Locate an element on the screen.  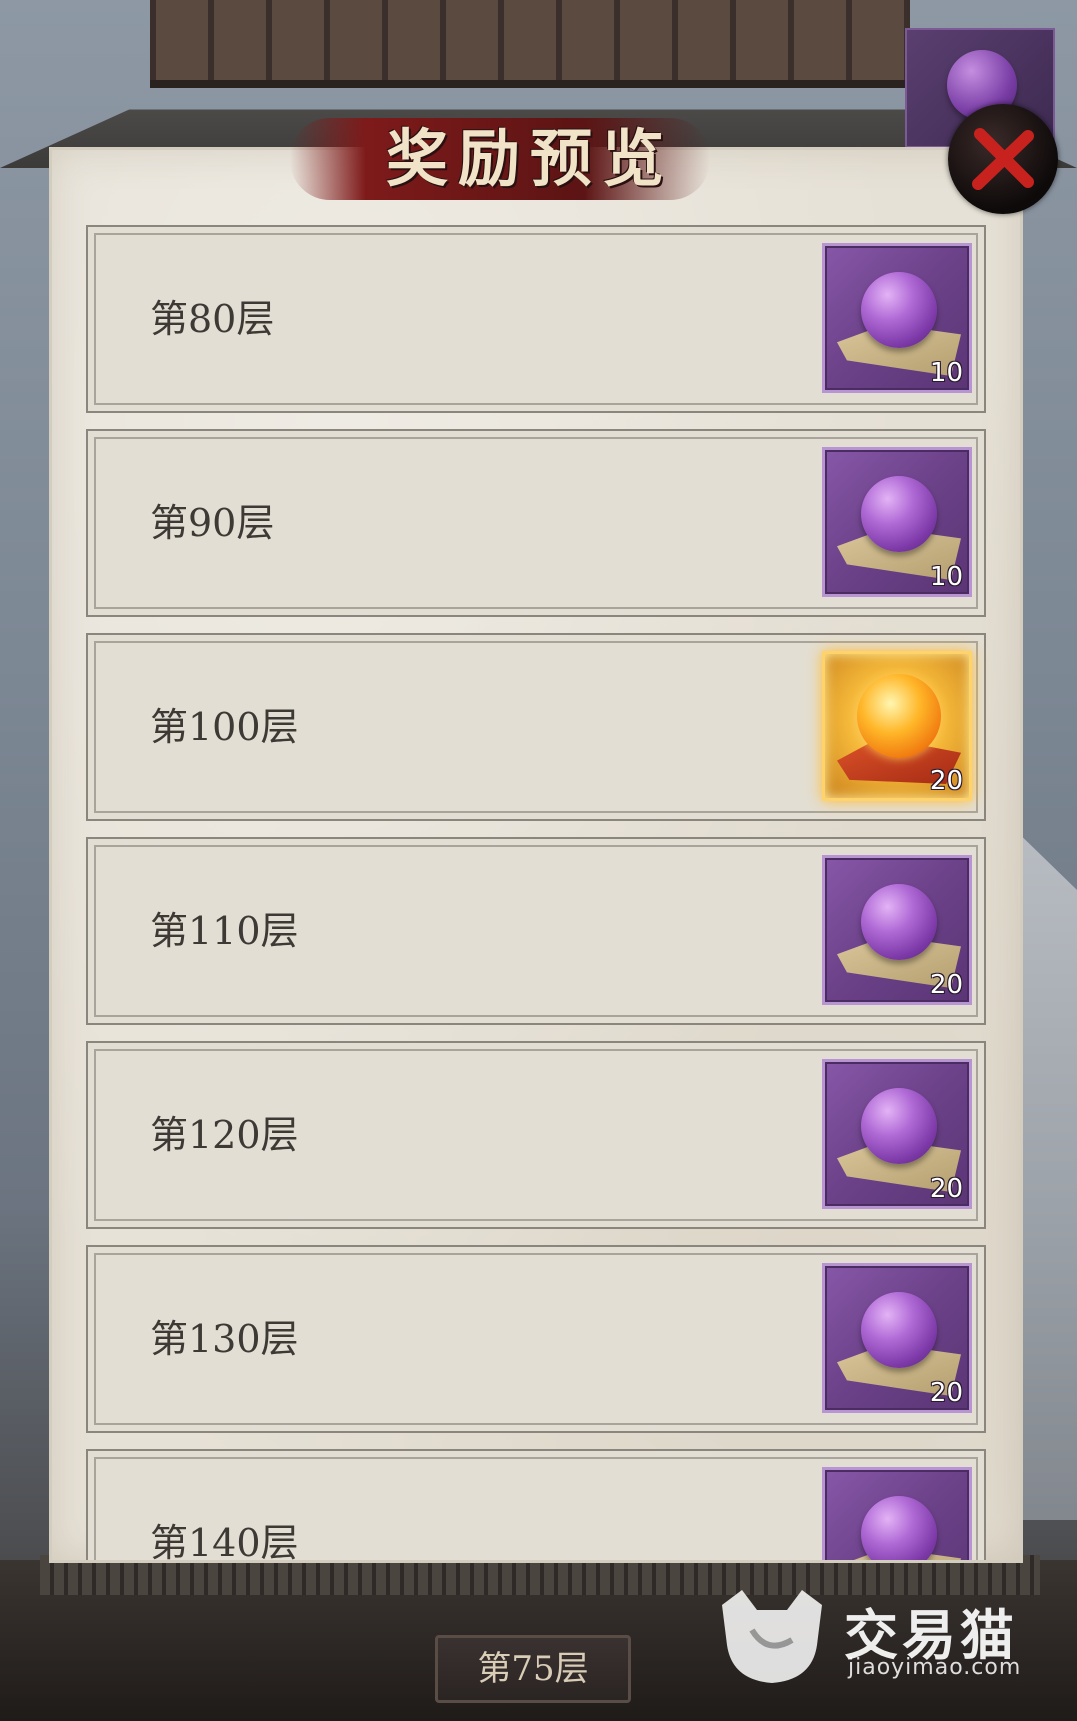
dialog-title: 奖励预览 is located at coordinates (529, 158).